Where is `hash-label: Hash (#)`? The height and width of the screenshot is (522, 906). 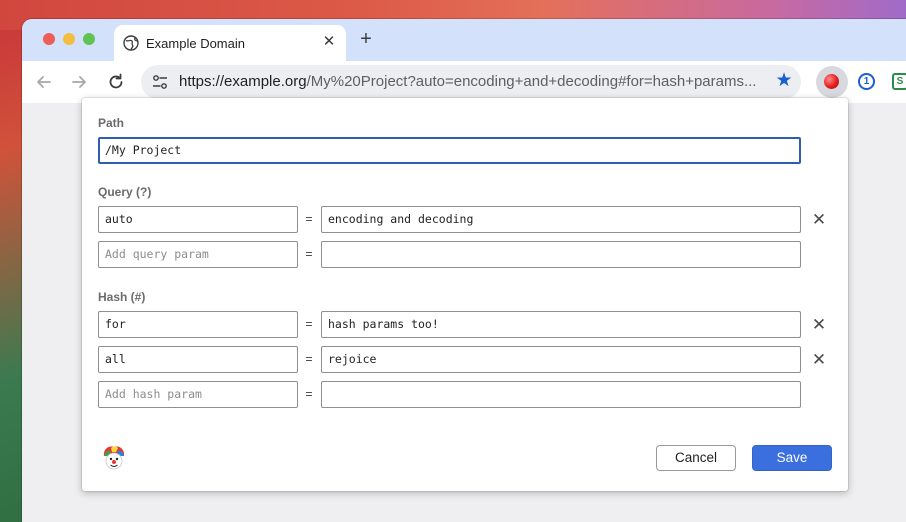 hash-label: Hash (#) is located at coordinates (122, 297).